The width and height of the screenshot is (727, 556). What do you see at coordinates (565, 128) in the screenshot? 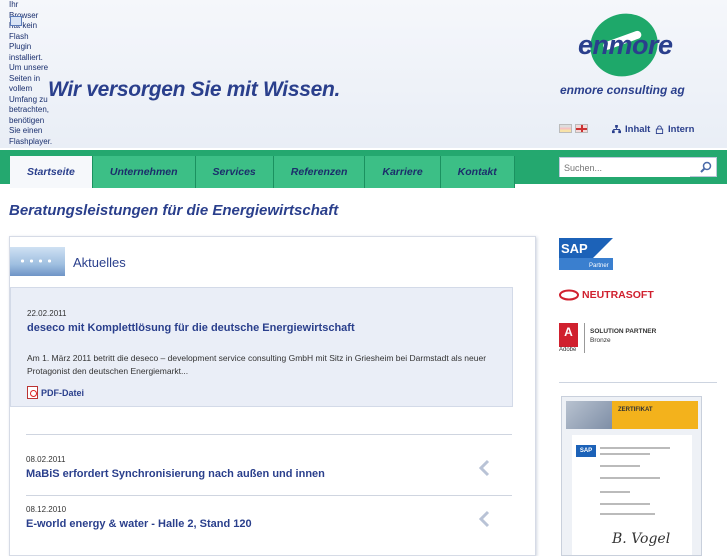
I see `german-flag-icon` at bounding box center [565, 128].